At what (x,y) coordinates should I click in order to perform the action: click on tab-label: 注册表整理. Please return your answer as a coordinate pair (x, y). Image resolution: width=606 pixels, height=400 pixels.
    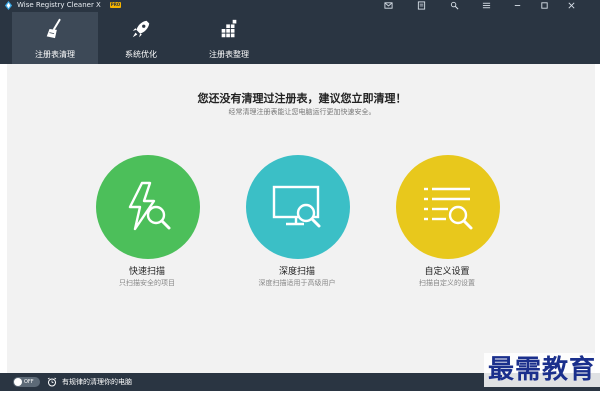
    Looking at the image, I should click on (229, 54).